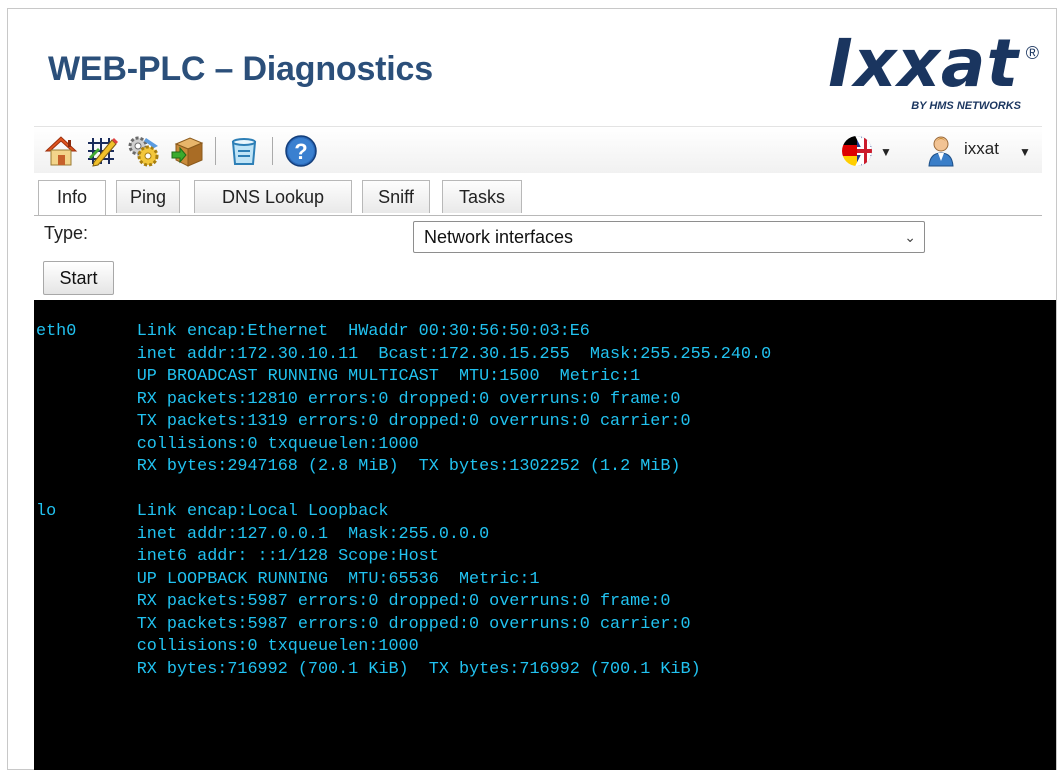  What do you see at coordinates (886, 152) in the screenshot?
I see `language-chevron-down-icon: ▼` at bounding box center [886, 152].